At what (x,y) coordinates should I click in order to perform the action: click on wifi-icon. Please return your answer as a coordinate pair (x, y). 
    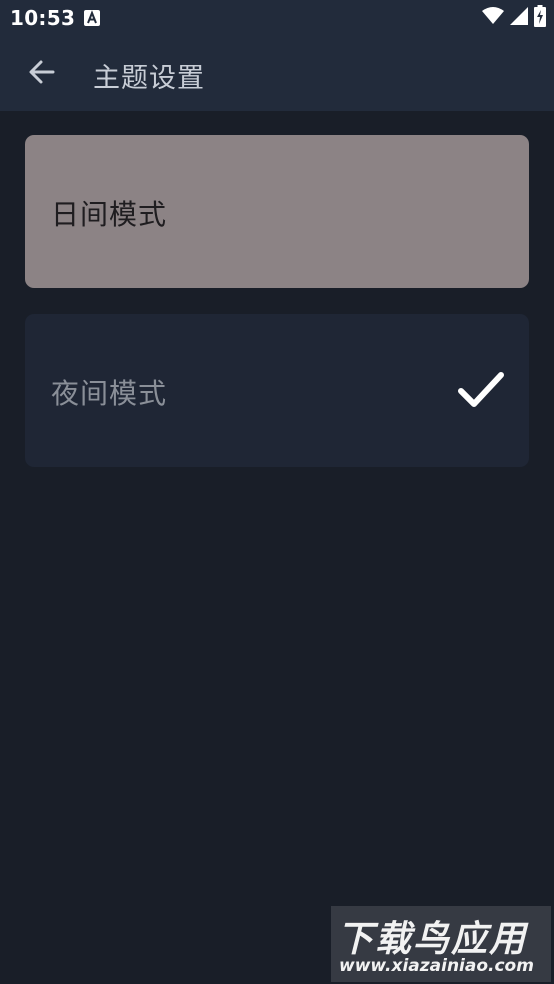
    Looking at the image, I should click on (493, 18).